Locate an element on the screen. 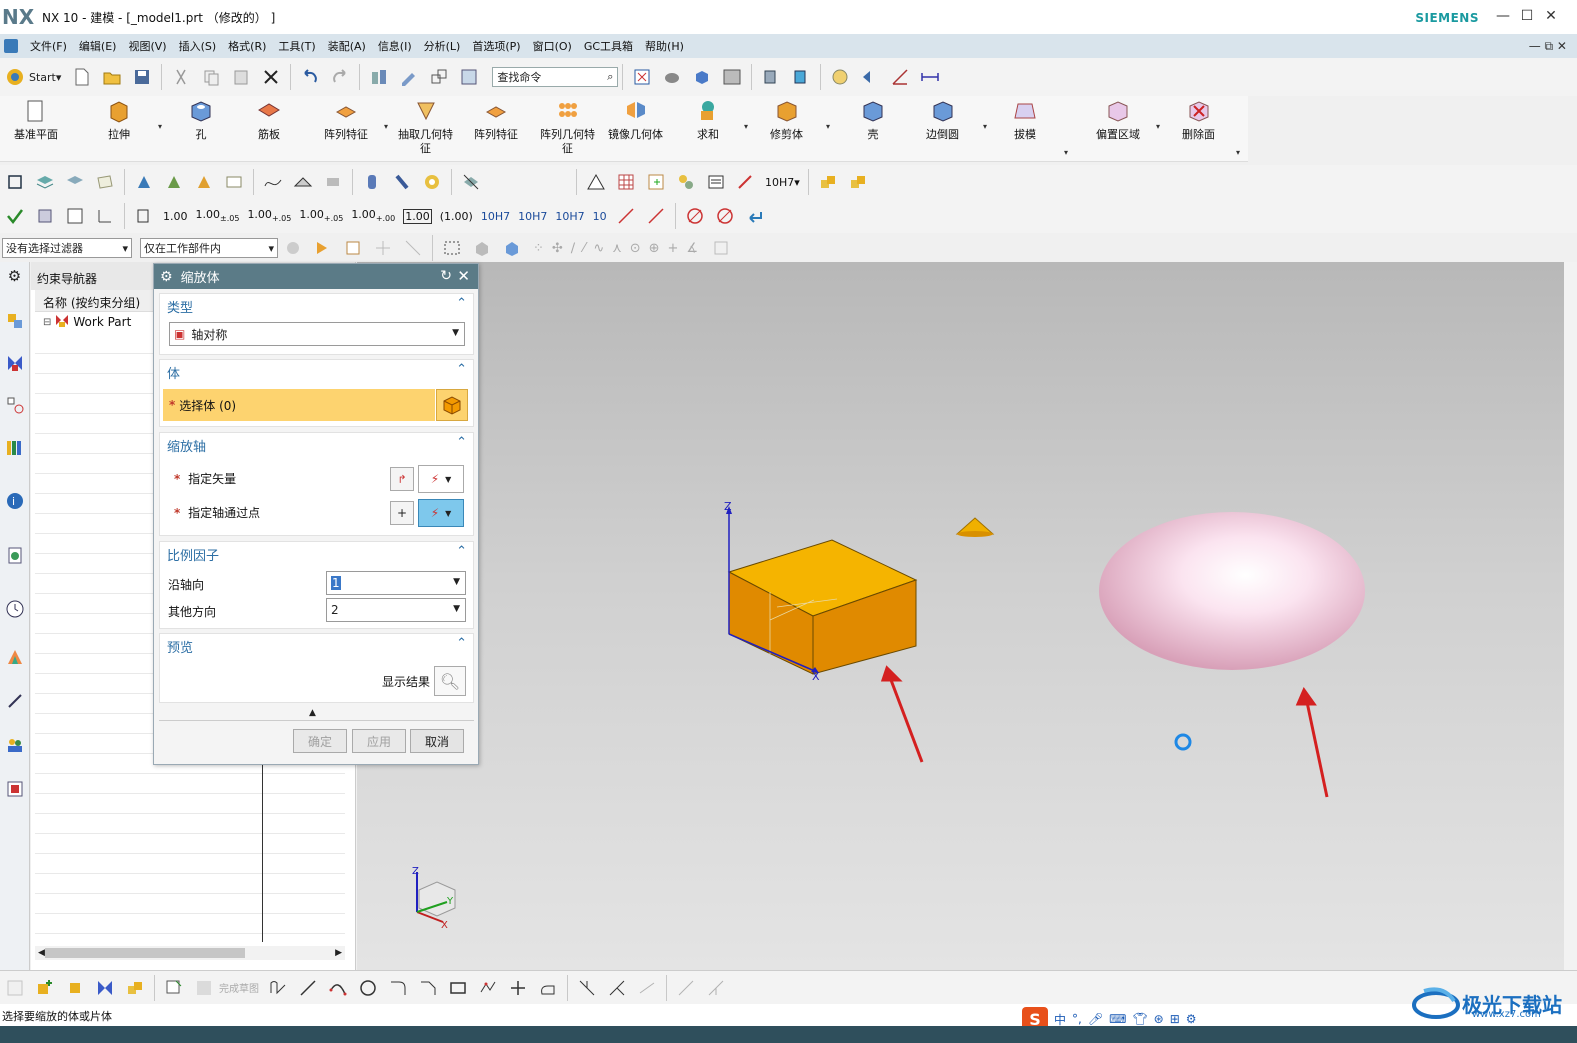  collapse-dialog-icon: ▲ is located at coordinates (312, 713).